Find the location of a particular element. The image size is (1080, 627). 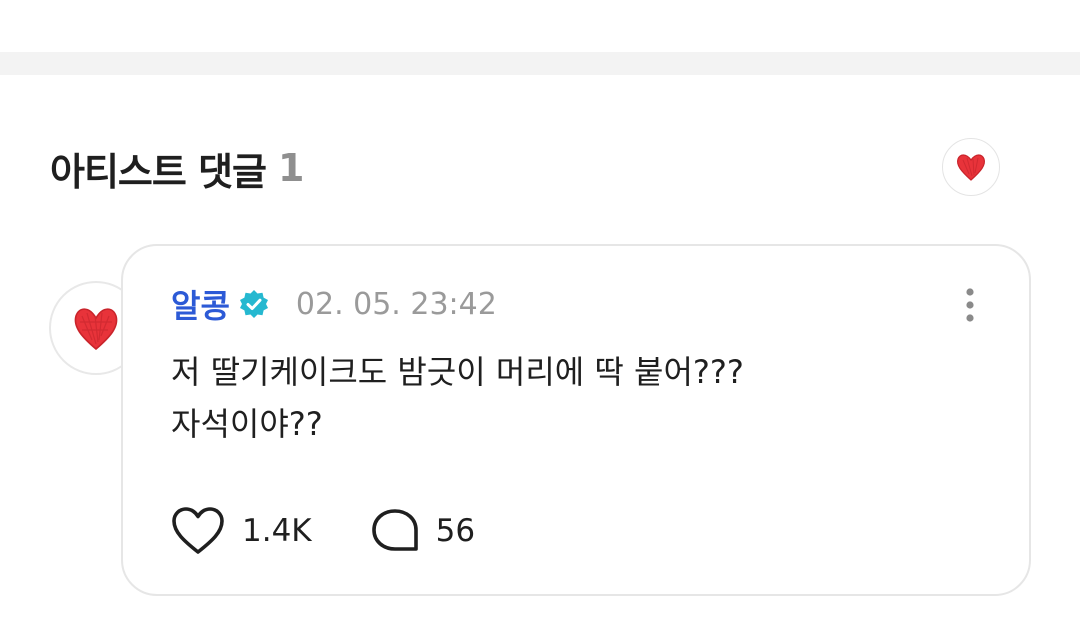

comment-actions: 1.4K 56 is located at coordinates (322, 531).